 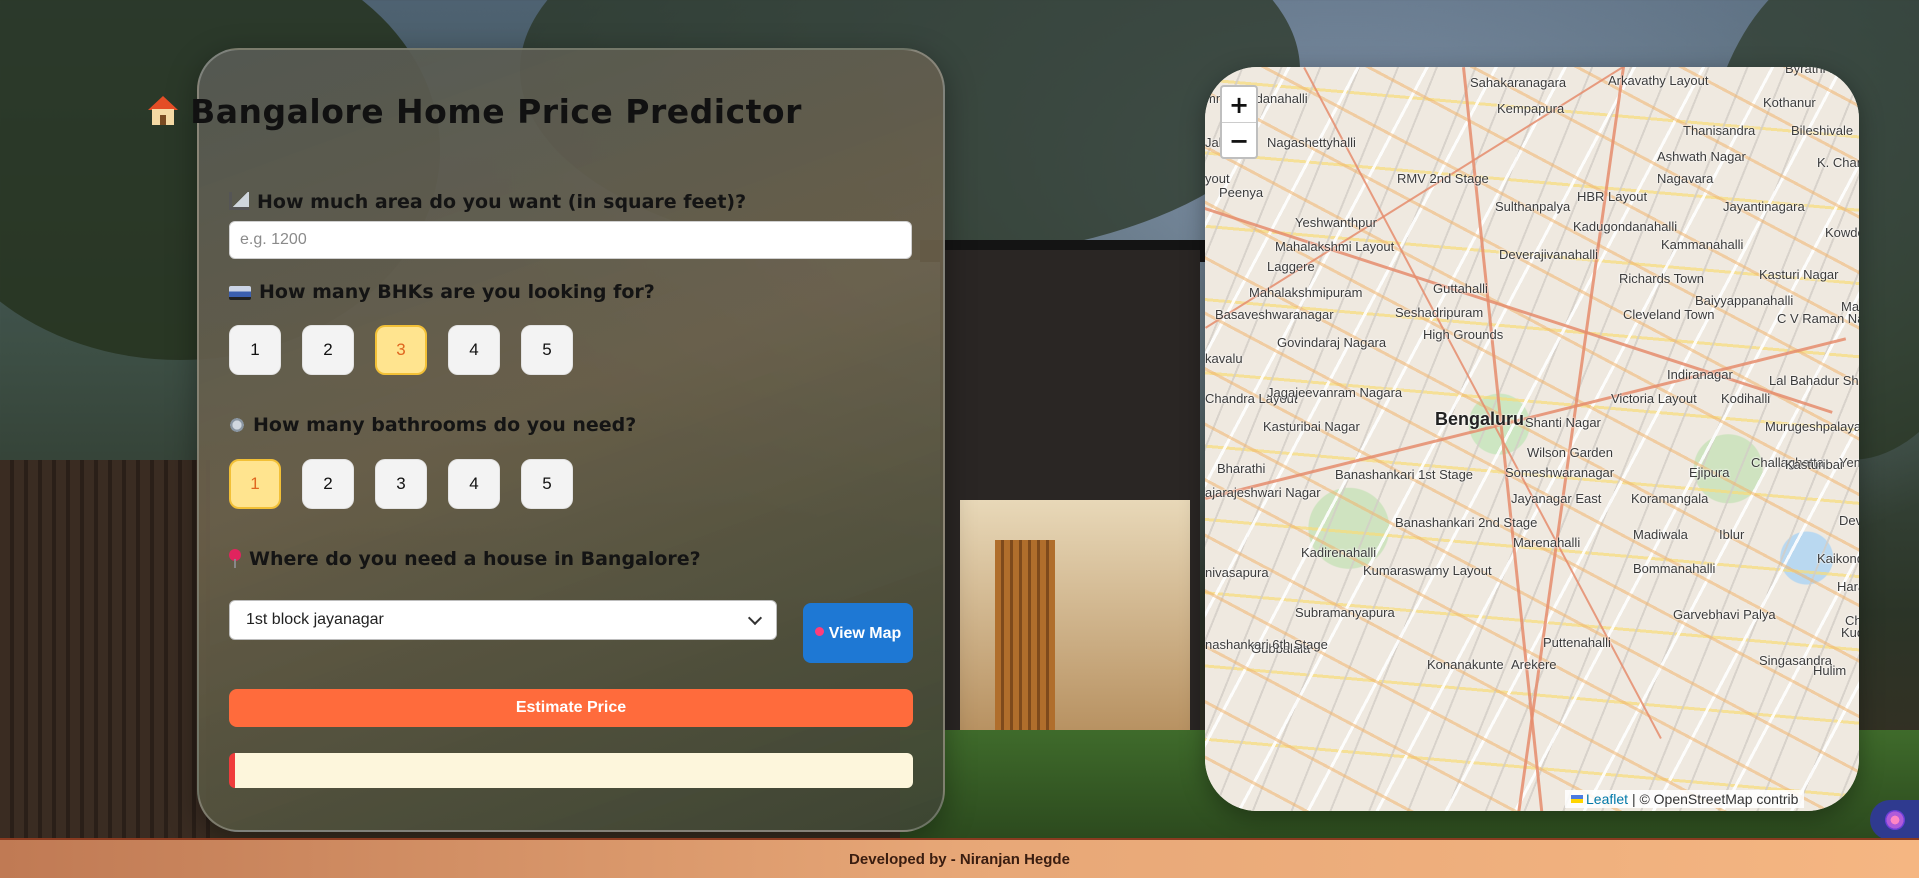 I want to click on map-place-label: Guttahalli, so click(x=1460, y=288).